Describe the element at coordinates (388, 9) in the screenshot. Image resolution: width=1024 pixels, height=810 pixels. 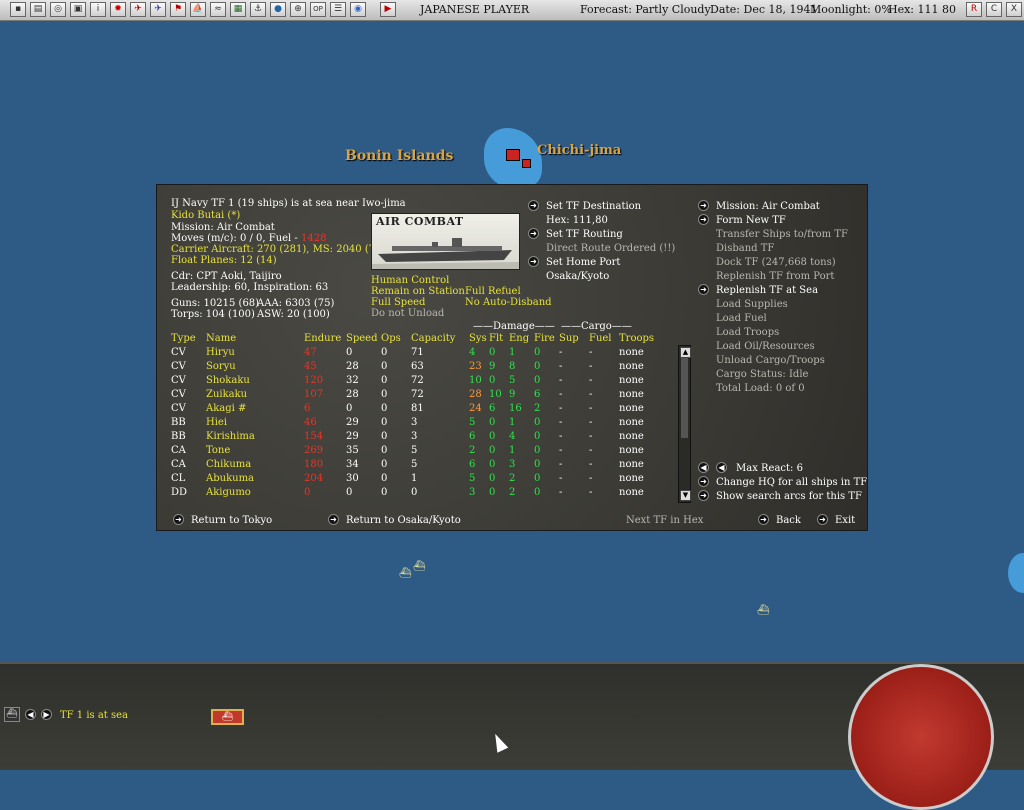
I see `end-turn-icon: ▶` at that location.